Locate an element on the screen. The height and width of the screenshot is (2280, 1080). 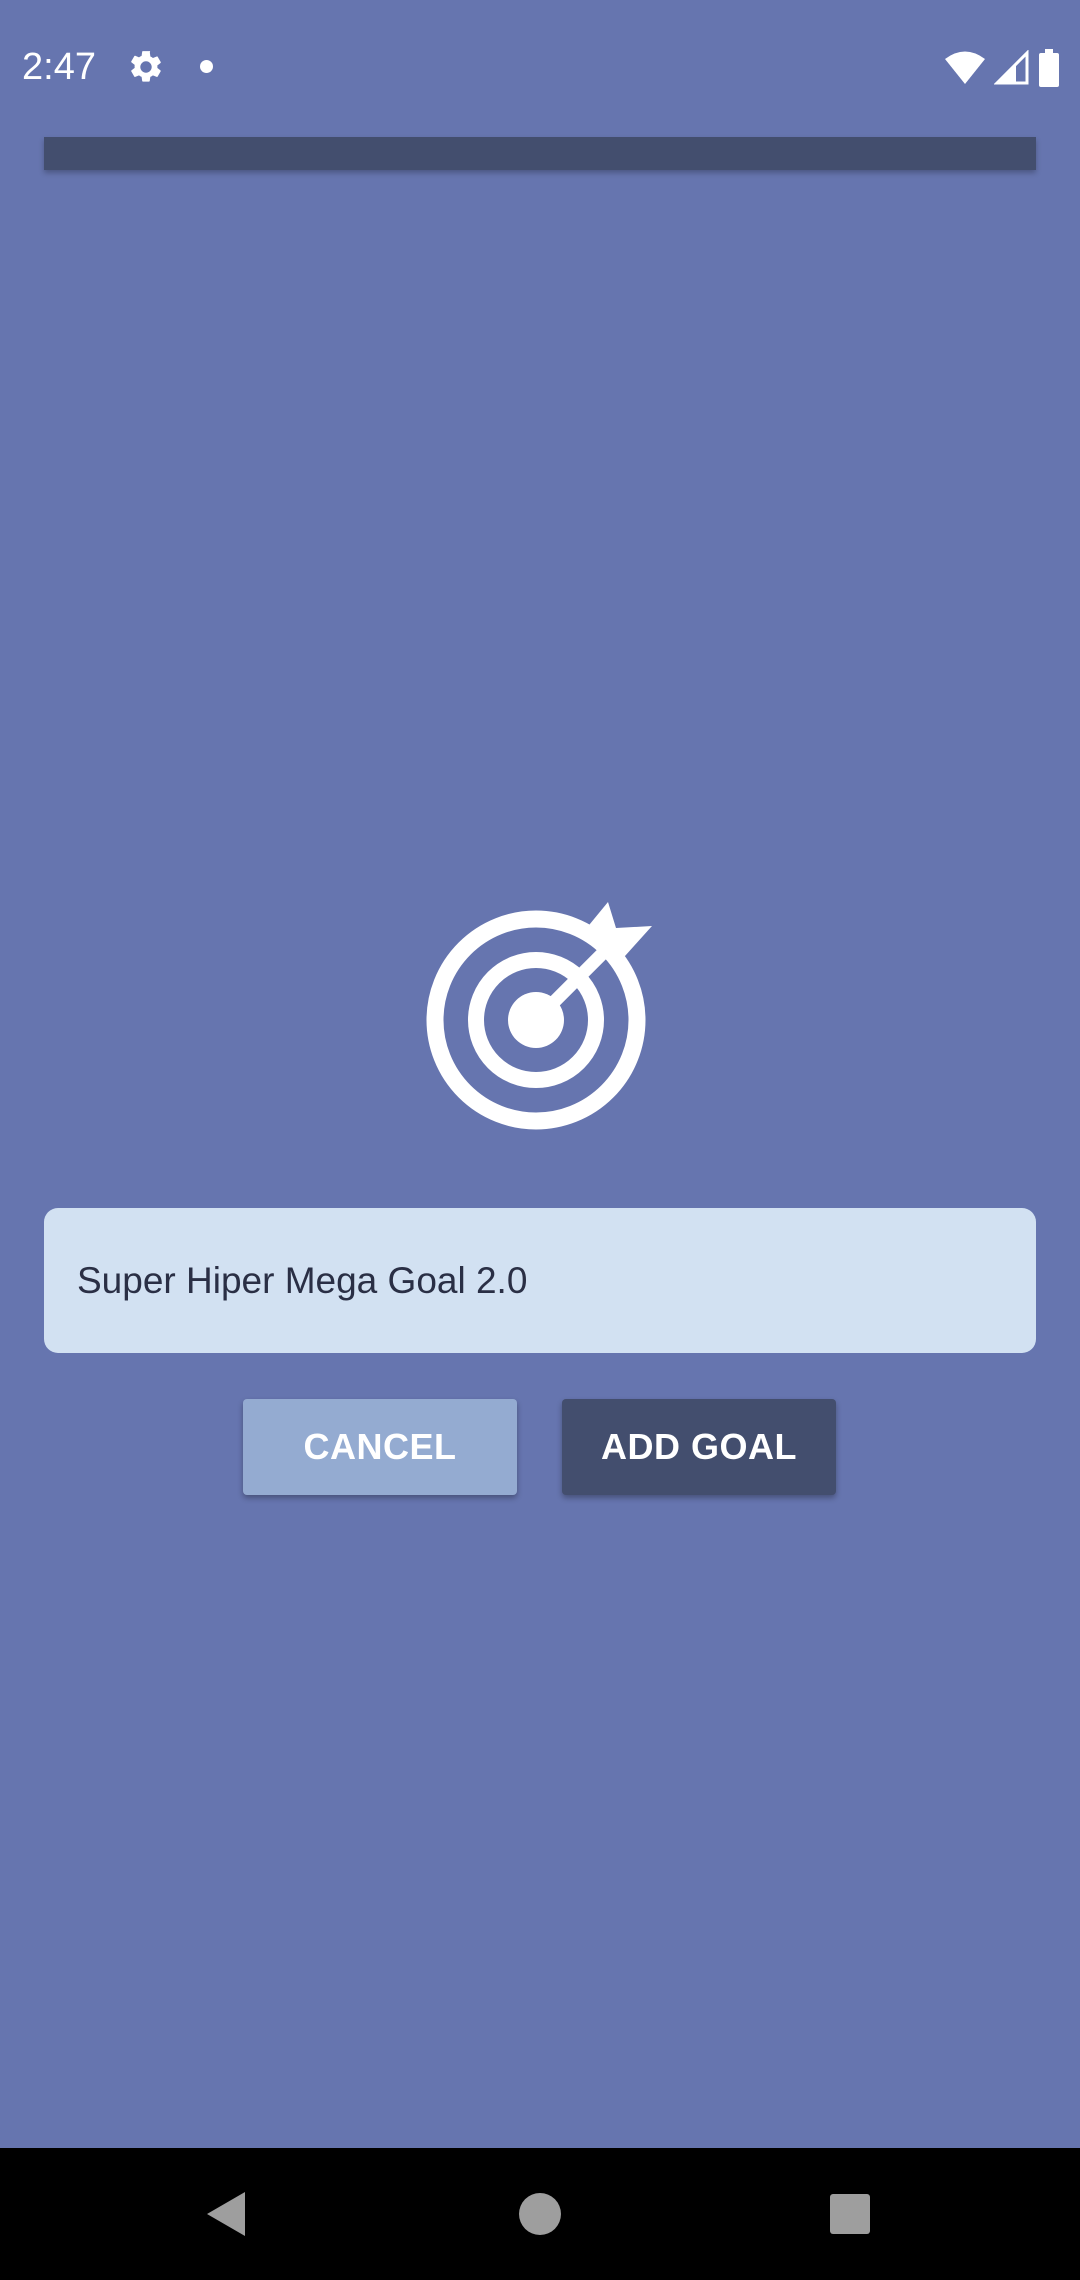
goal-name-input is located at coordinates (540, 1280).